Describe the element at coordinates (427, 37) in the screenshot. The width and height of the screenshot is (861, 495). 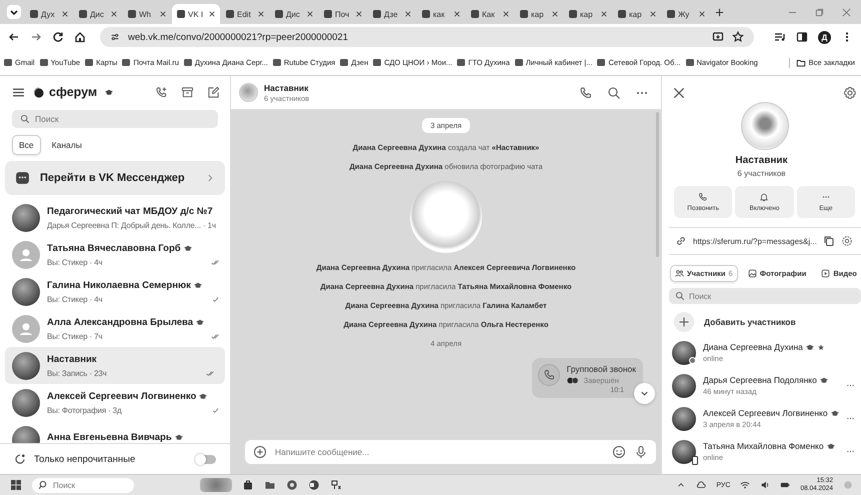
I see `address-bar: web.vk.me/convo/2000000021?rp=peer2000000021` at that location.